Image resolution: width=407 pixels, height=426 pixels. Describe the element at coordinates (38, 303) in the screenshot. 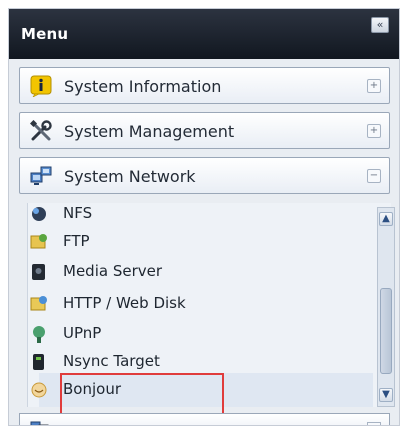

I see `http-icon` at that location.